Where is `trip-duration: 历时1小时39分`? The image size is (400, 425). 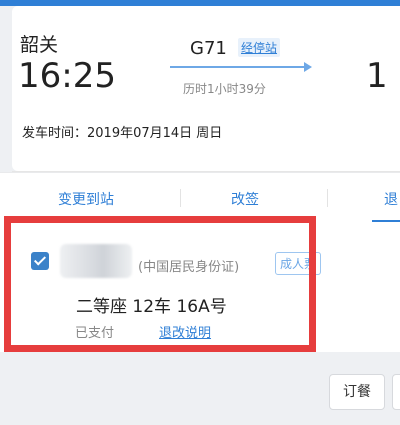 trip-duration: 历时1小时39分 is located at coordinates (224, 89).